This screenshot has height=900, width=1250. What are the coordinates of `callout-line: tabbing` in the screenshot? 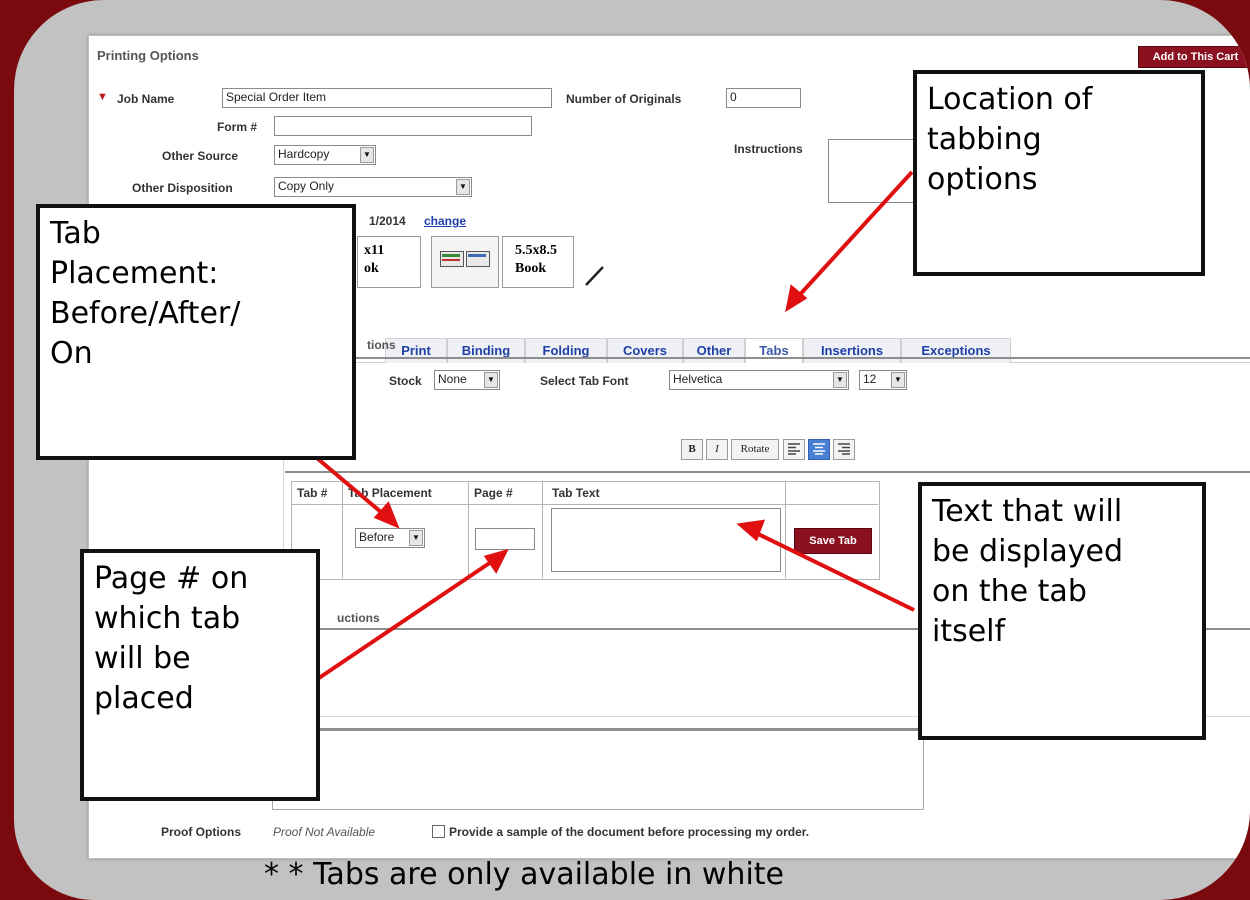 It's located at (984, 139).